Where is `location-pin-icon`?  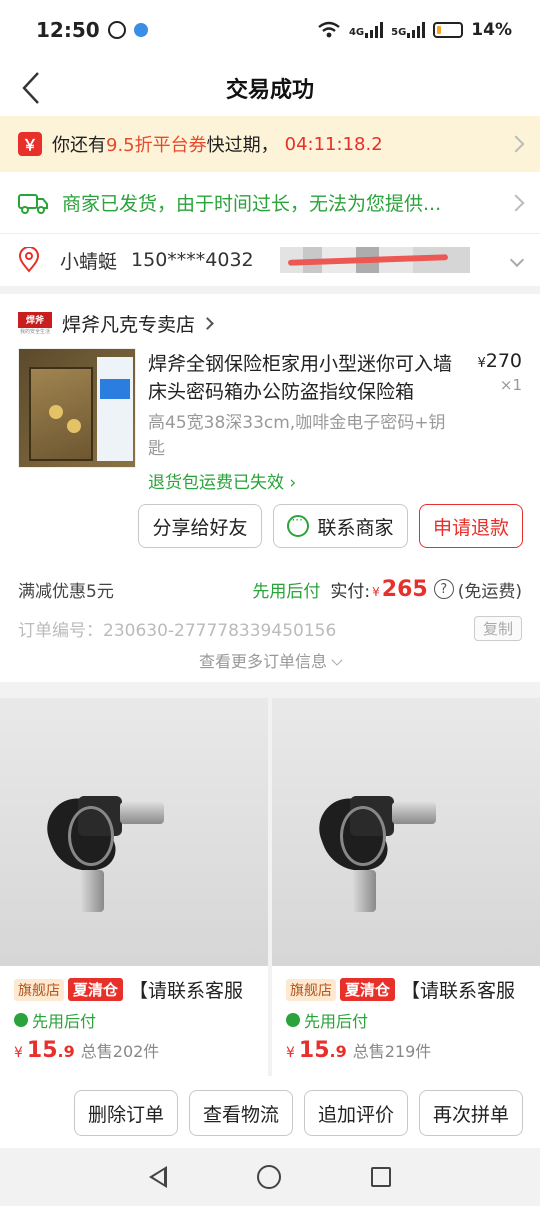 location-pin-icon is located at coordinates (29, 260).